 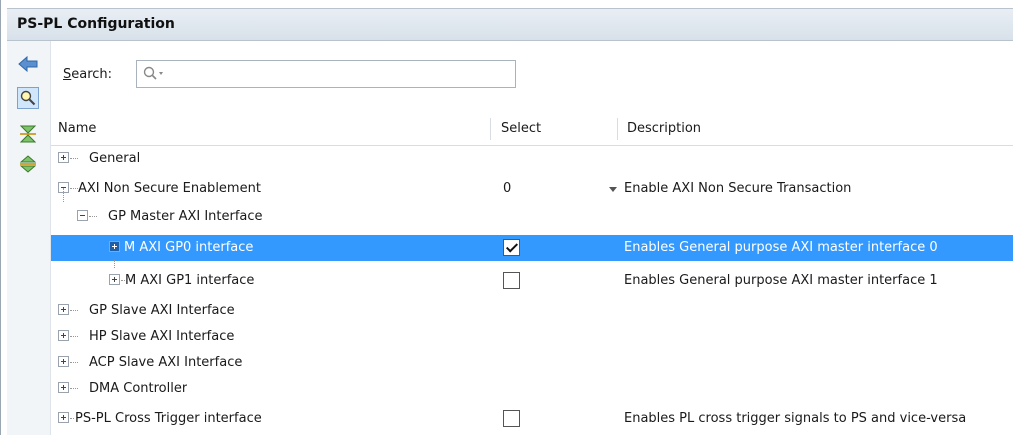 What do you see at coordinates (168, 418) in the screenshot?
I see `row-name: PS-PL Cross Trigger interface` at bounding box center [168, 418].